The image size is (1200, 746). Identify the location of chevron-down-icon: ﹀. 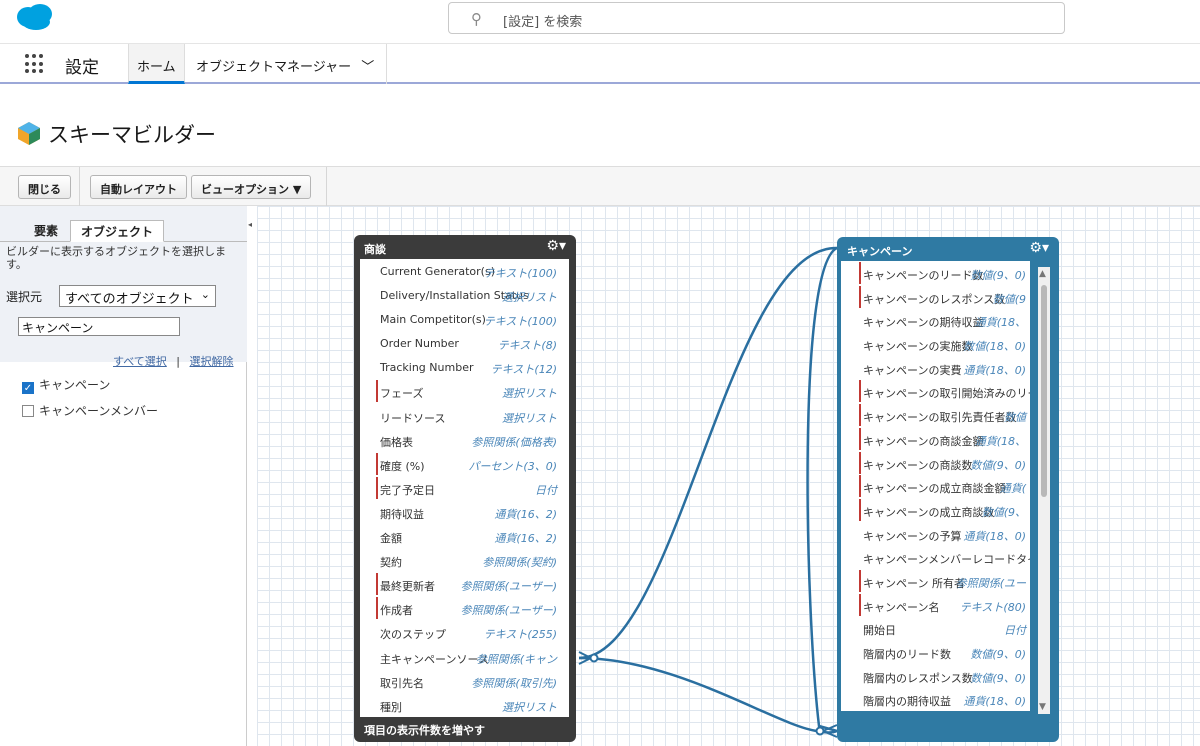
(367, 67).